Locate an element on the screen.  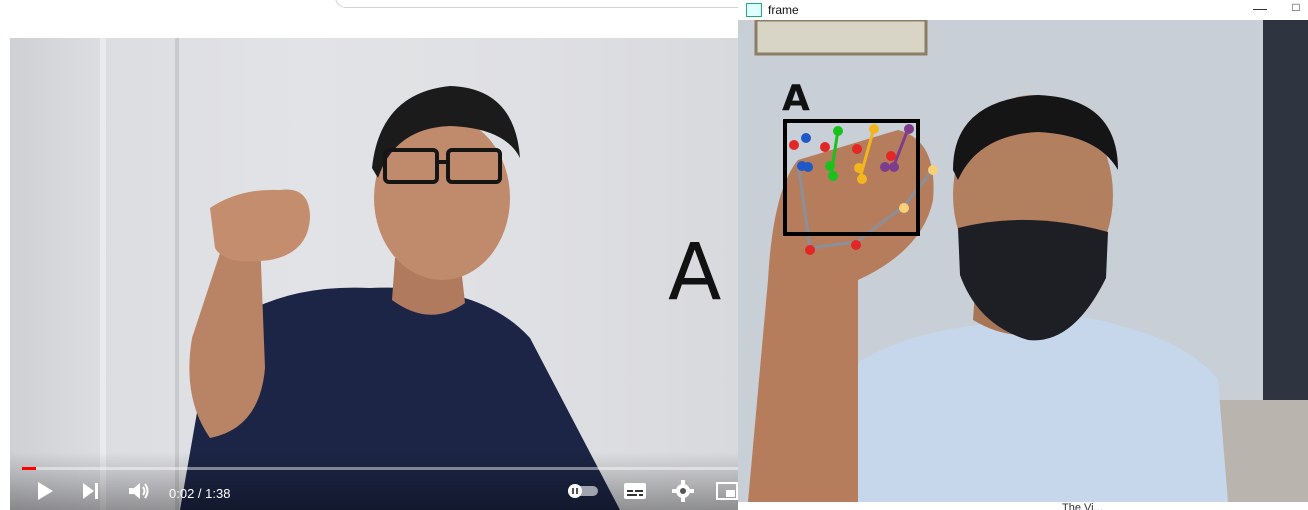
progress-fill is located at coordinates (29, 468).